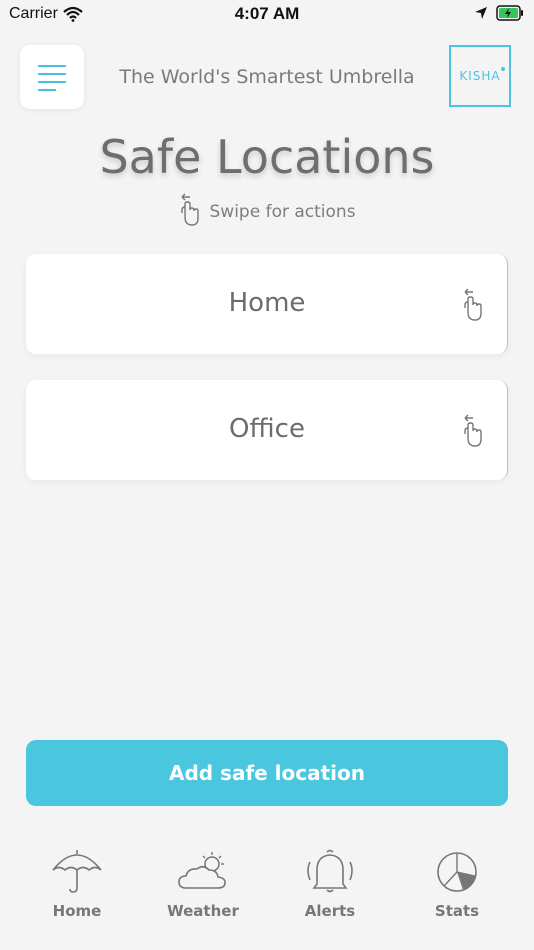  I want to click on location-arrow-icon, so click(481, 15).